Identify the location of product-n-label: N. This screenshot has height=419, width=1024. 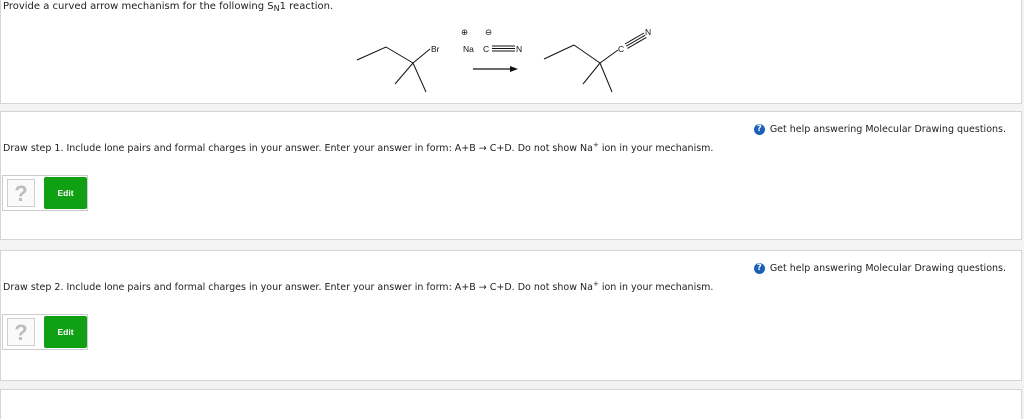
(648, 32).